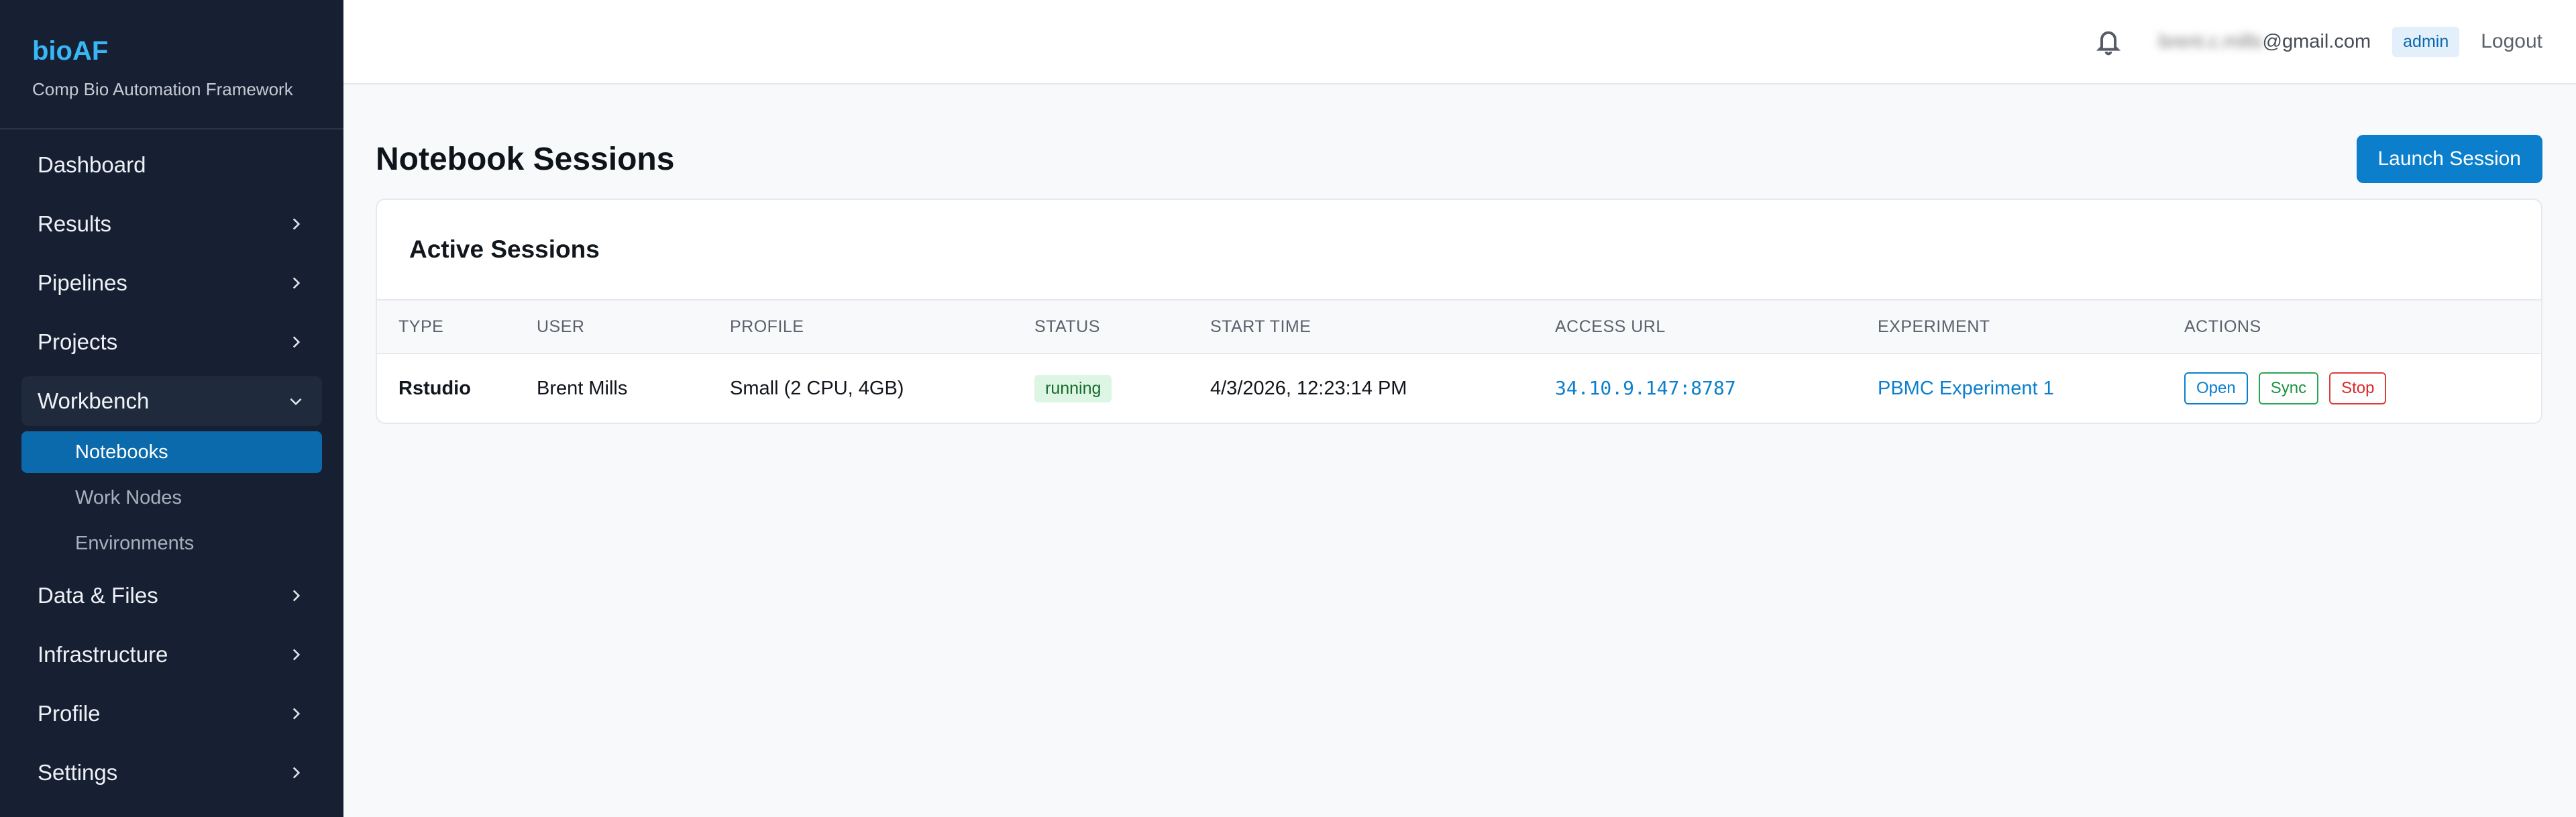 The image size is (2576, 817). I want to click on user-email: brent.c.mills@gmail.com, so click(2265, 42).